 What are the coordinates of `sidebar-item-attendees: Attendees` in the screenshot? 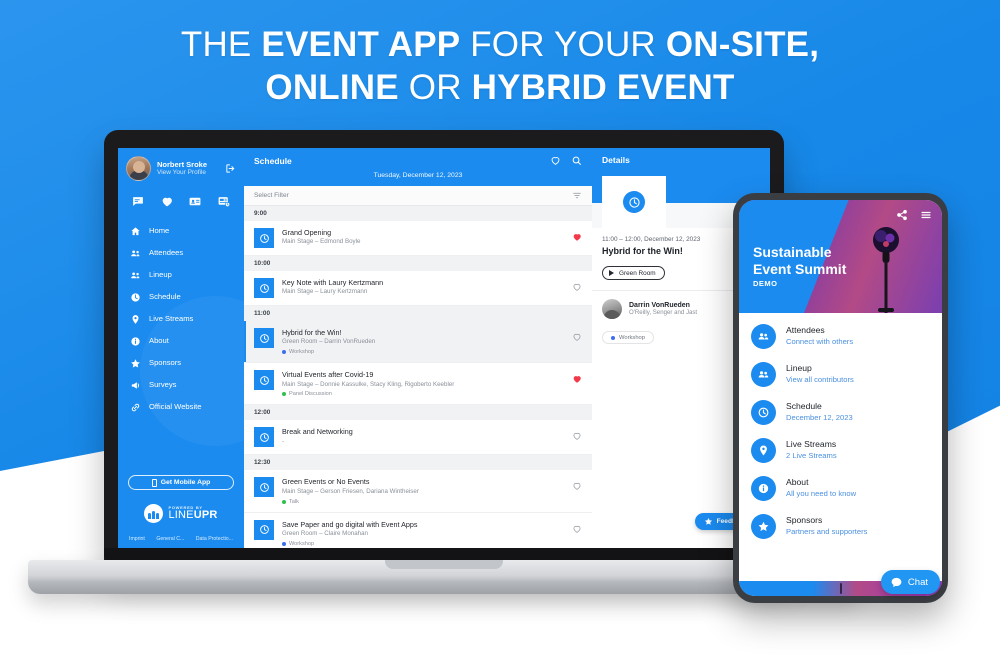 It's located at (181, 253).